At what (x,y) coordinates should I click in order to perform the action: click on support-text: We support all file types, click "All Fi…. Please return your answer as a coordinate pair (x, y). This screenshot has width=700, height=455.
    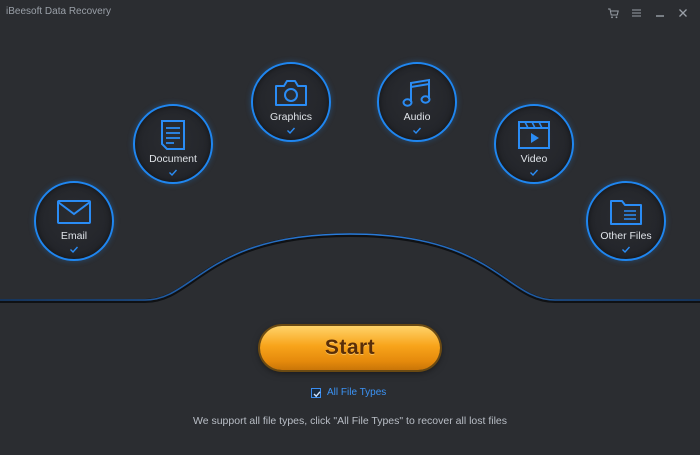
    Looking at the image, I should click on (349, 421).